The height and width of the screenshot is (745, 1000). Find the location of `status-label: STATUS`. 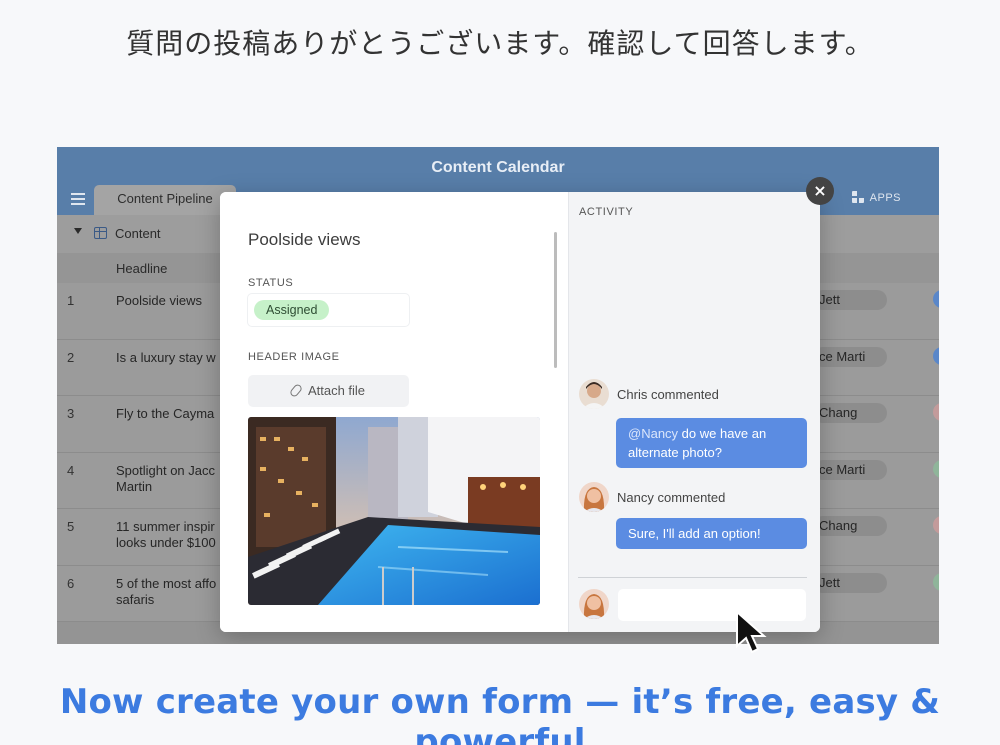

status-label: STATUS is located at coordinates (271, 283).